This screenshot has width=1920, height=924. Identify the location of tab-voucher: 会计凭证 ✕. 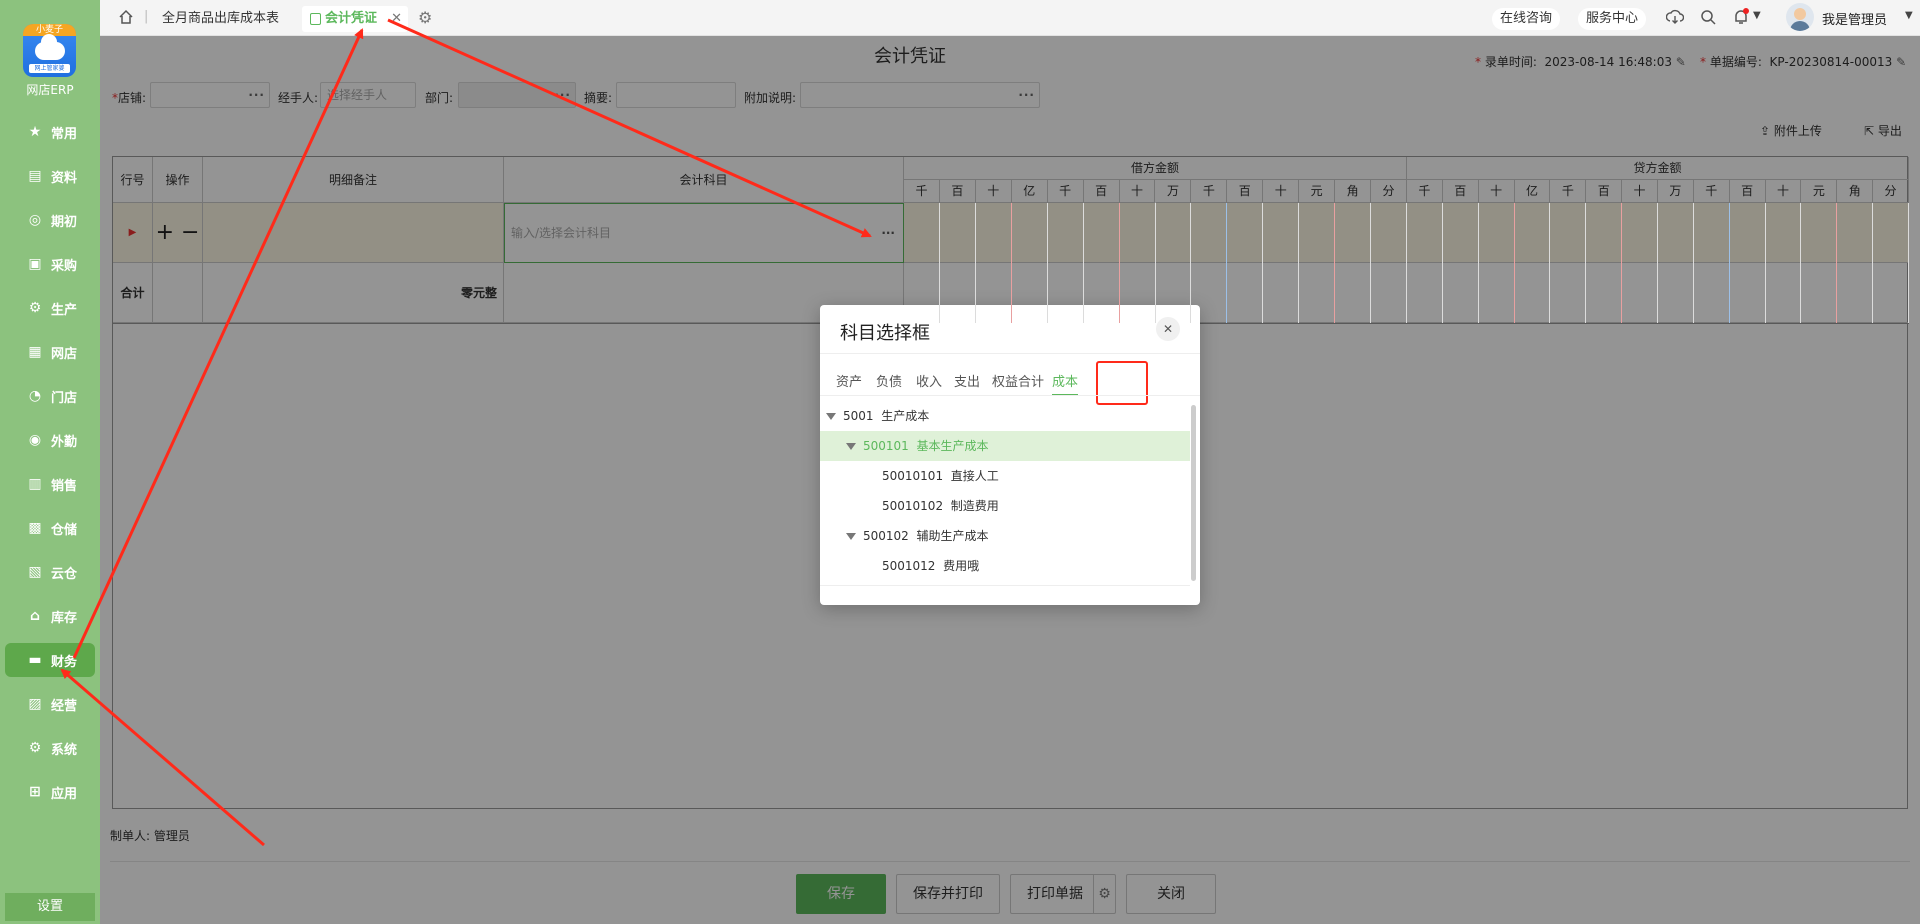
(355, 19).